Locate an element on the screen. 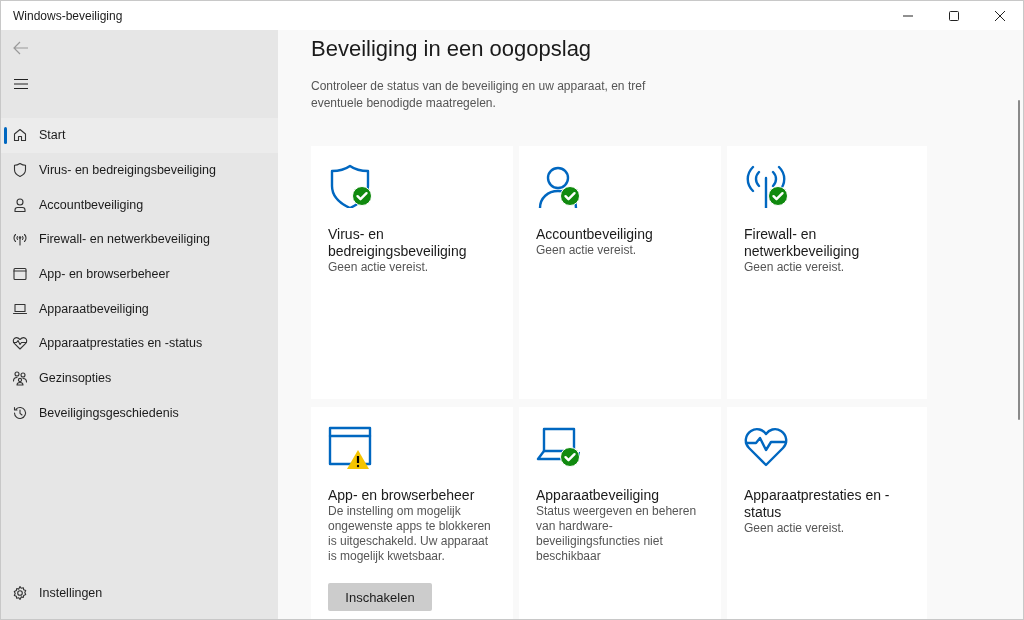 The width and height of the screenshot is (1024, 620). sidebar-item: Apparaatprestaties en -status is located at coordinates (139, 343).